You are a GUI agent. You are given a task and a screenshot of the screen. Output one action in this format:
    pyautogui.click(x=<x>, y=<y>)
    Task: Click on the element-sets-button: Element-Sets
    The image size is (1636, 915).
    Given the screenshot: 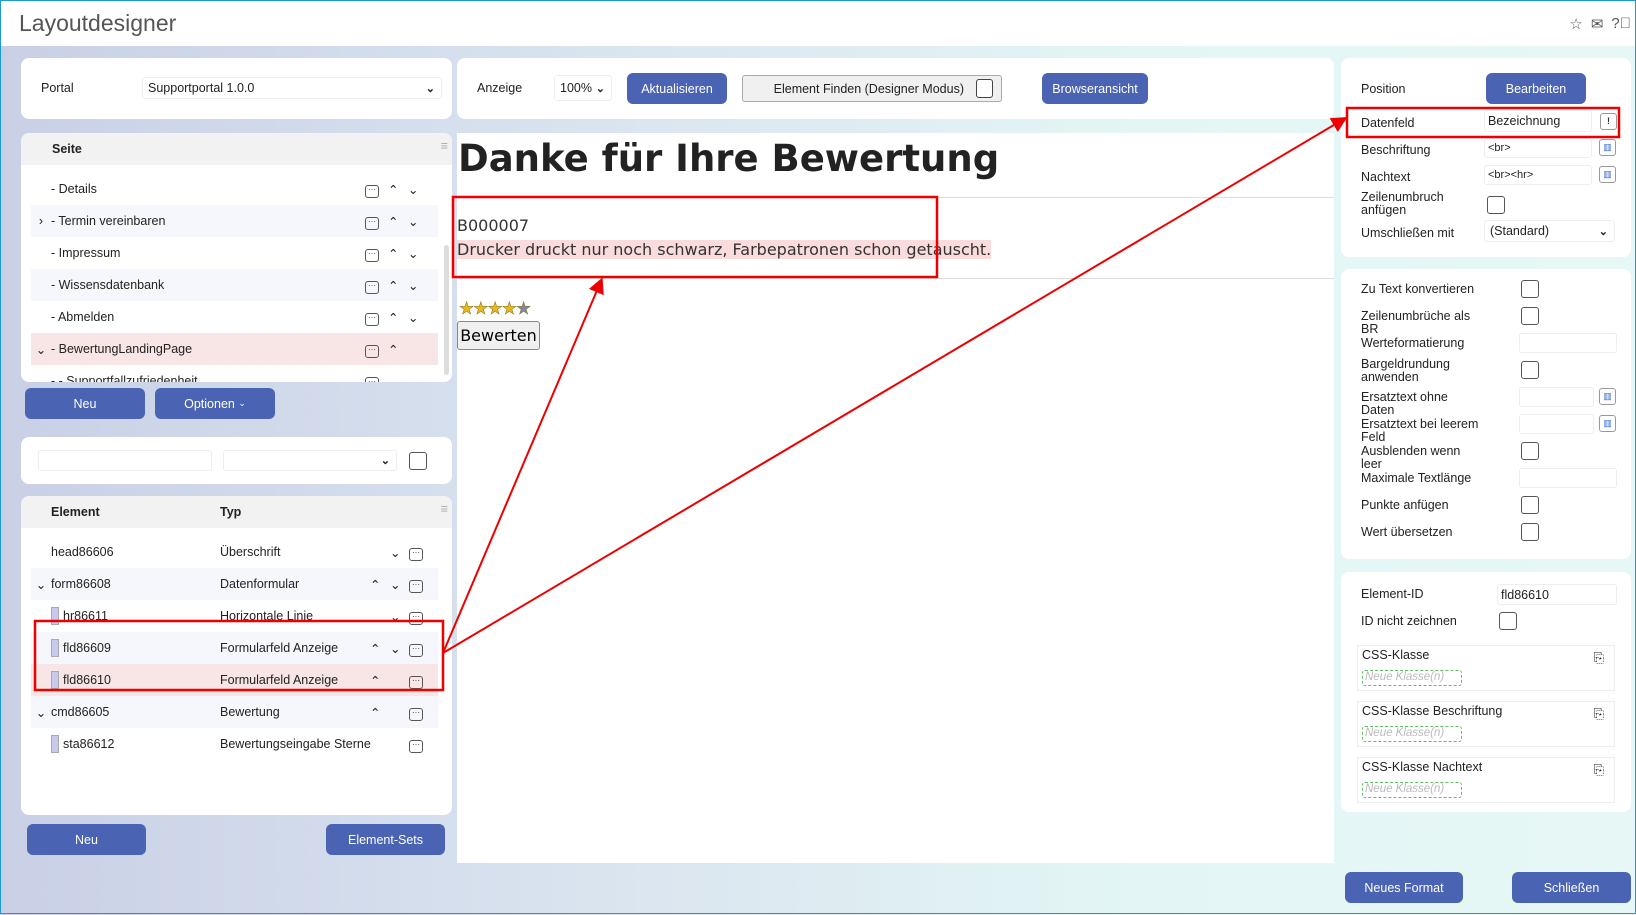 What is the action you would take?
    pyautogui.click(x=385, y=839)
    